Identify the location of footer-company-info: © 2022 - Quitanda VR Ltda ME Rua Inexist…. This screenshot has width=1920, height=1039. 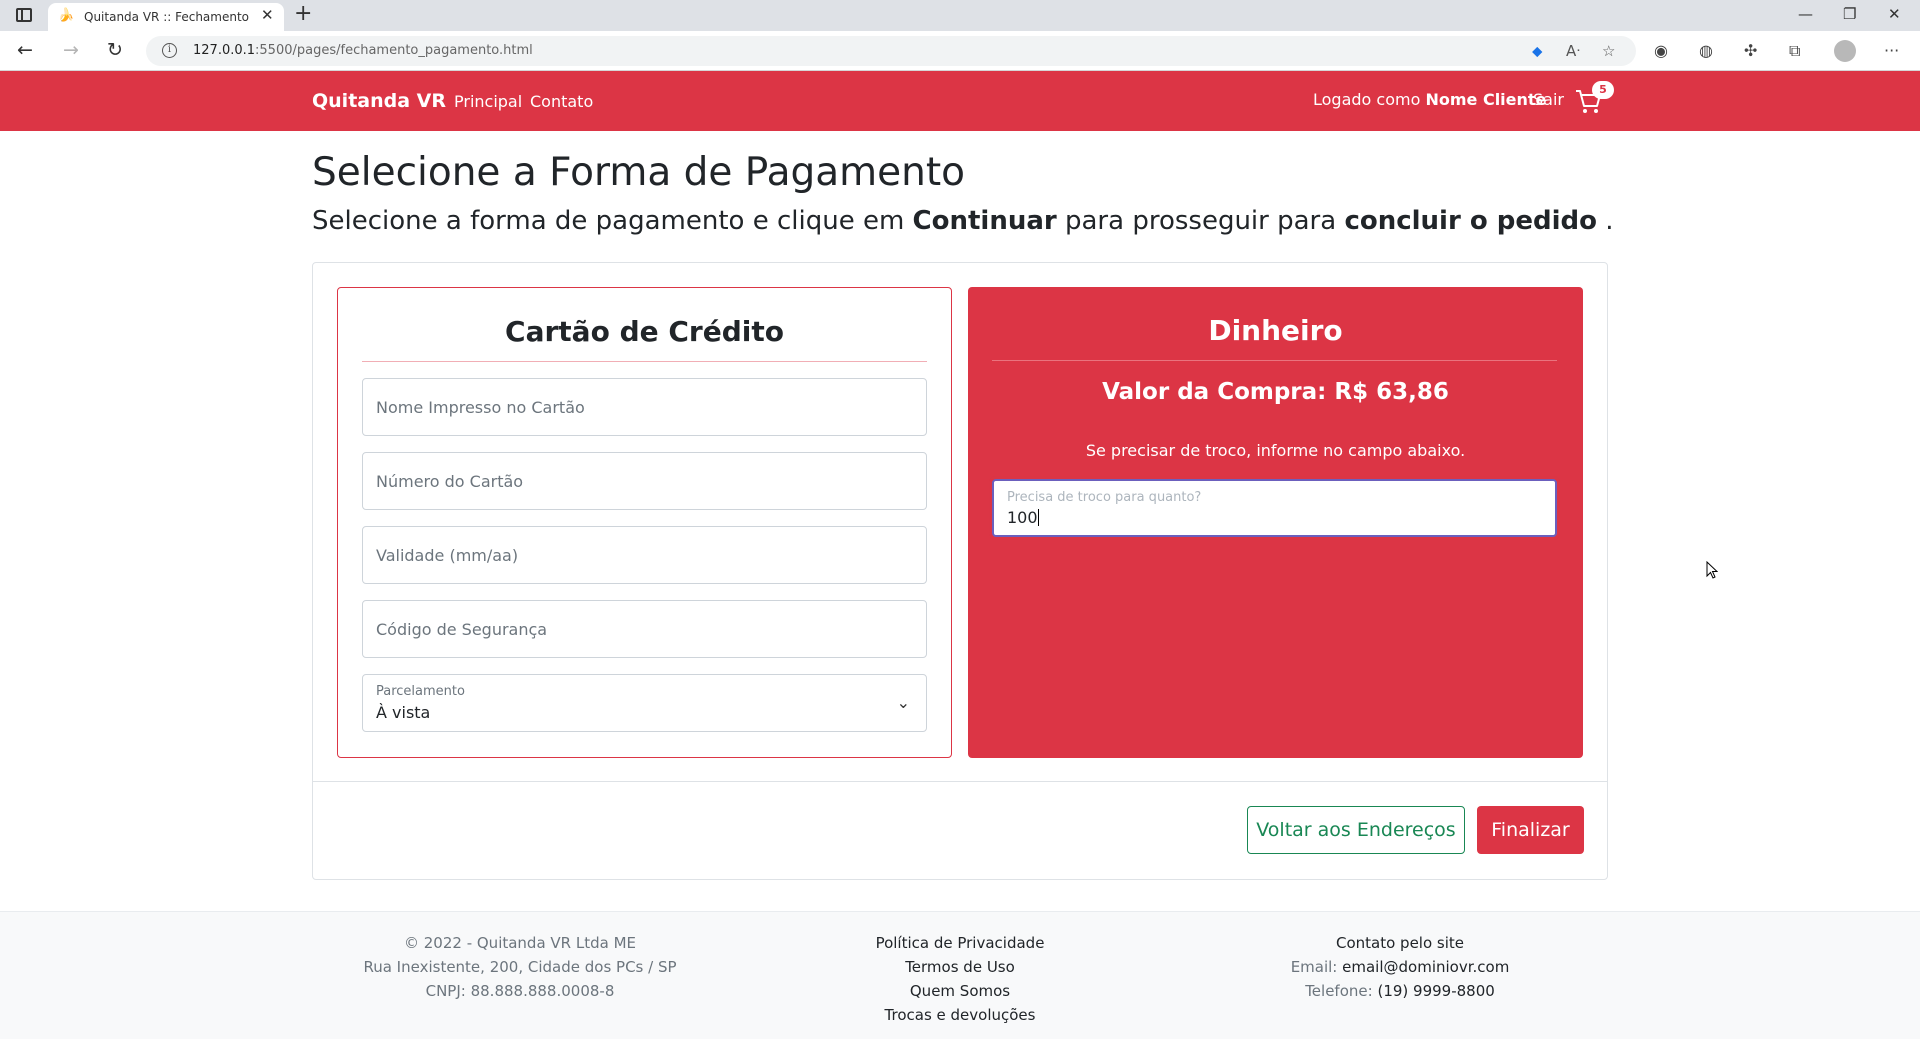
(520, 967).